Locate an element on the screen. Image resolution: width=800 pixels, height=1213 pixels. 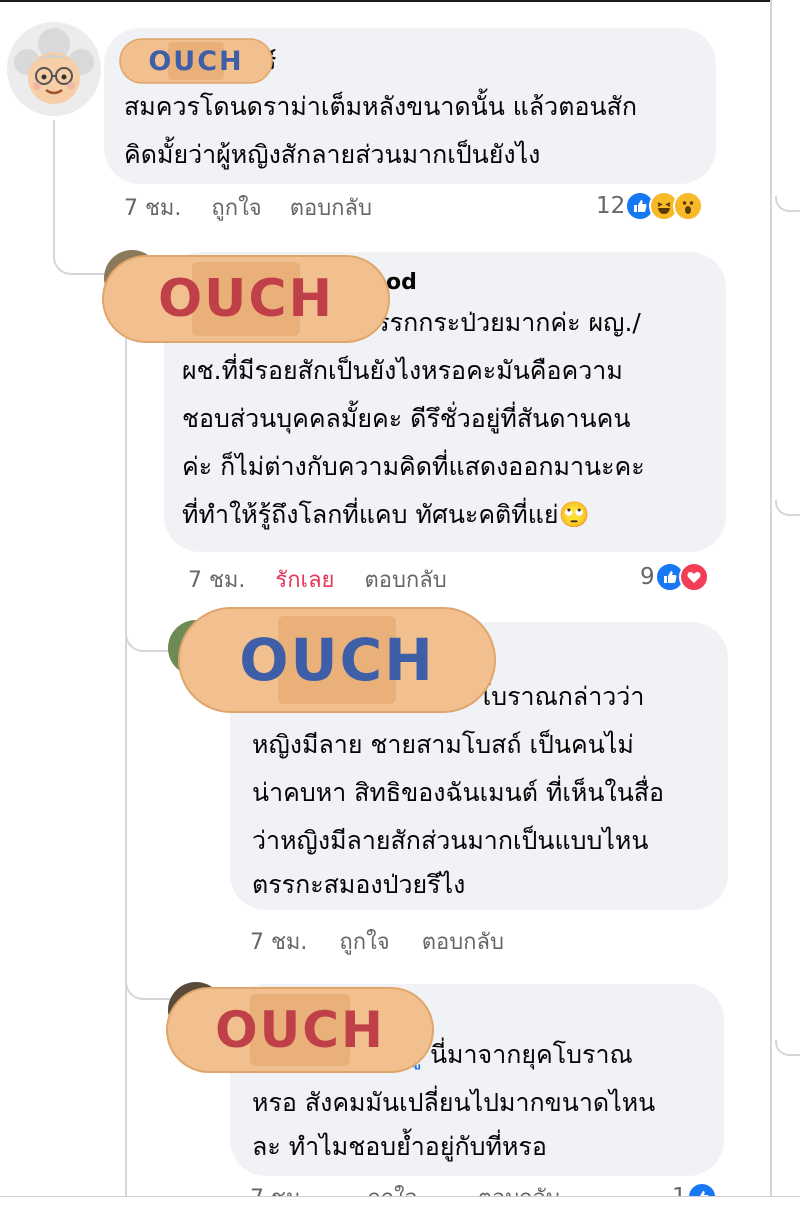
reaction-summary: 9 is located at coordinates (674, 577).